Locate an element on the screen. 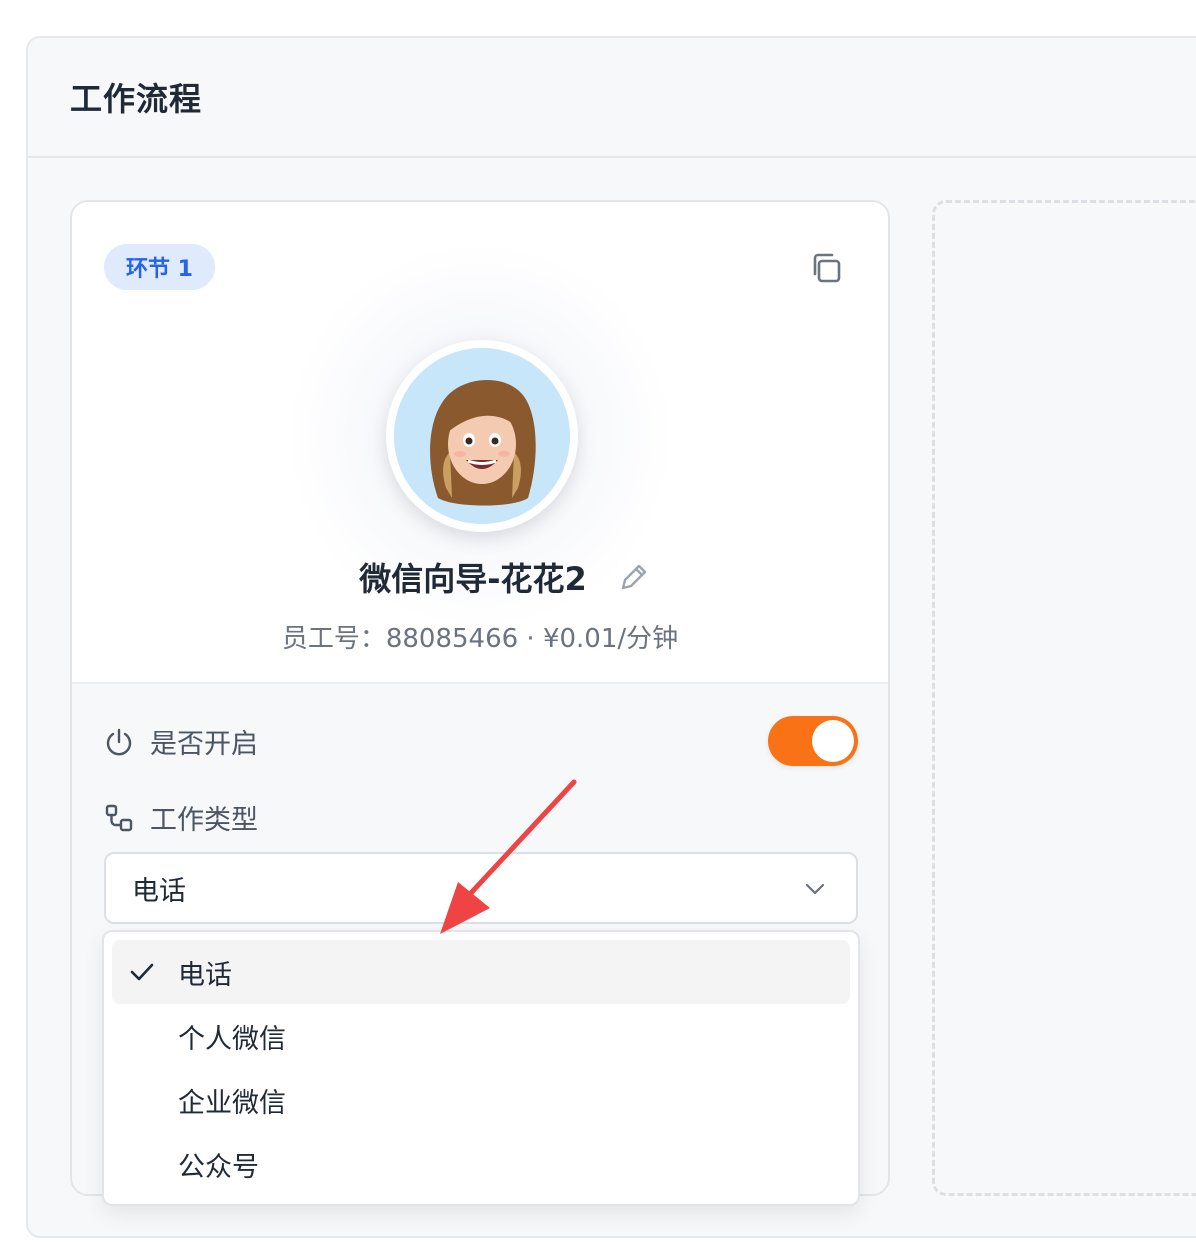  option-personal-wechat: 个人微信 is located at coordinates (481, 1036).